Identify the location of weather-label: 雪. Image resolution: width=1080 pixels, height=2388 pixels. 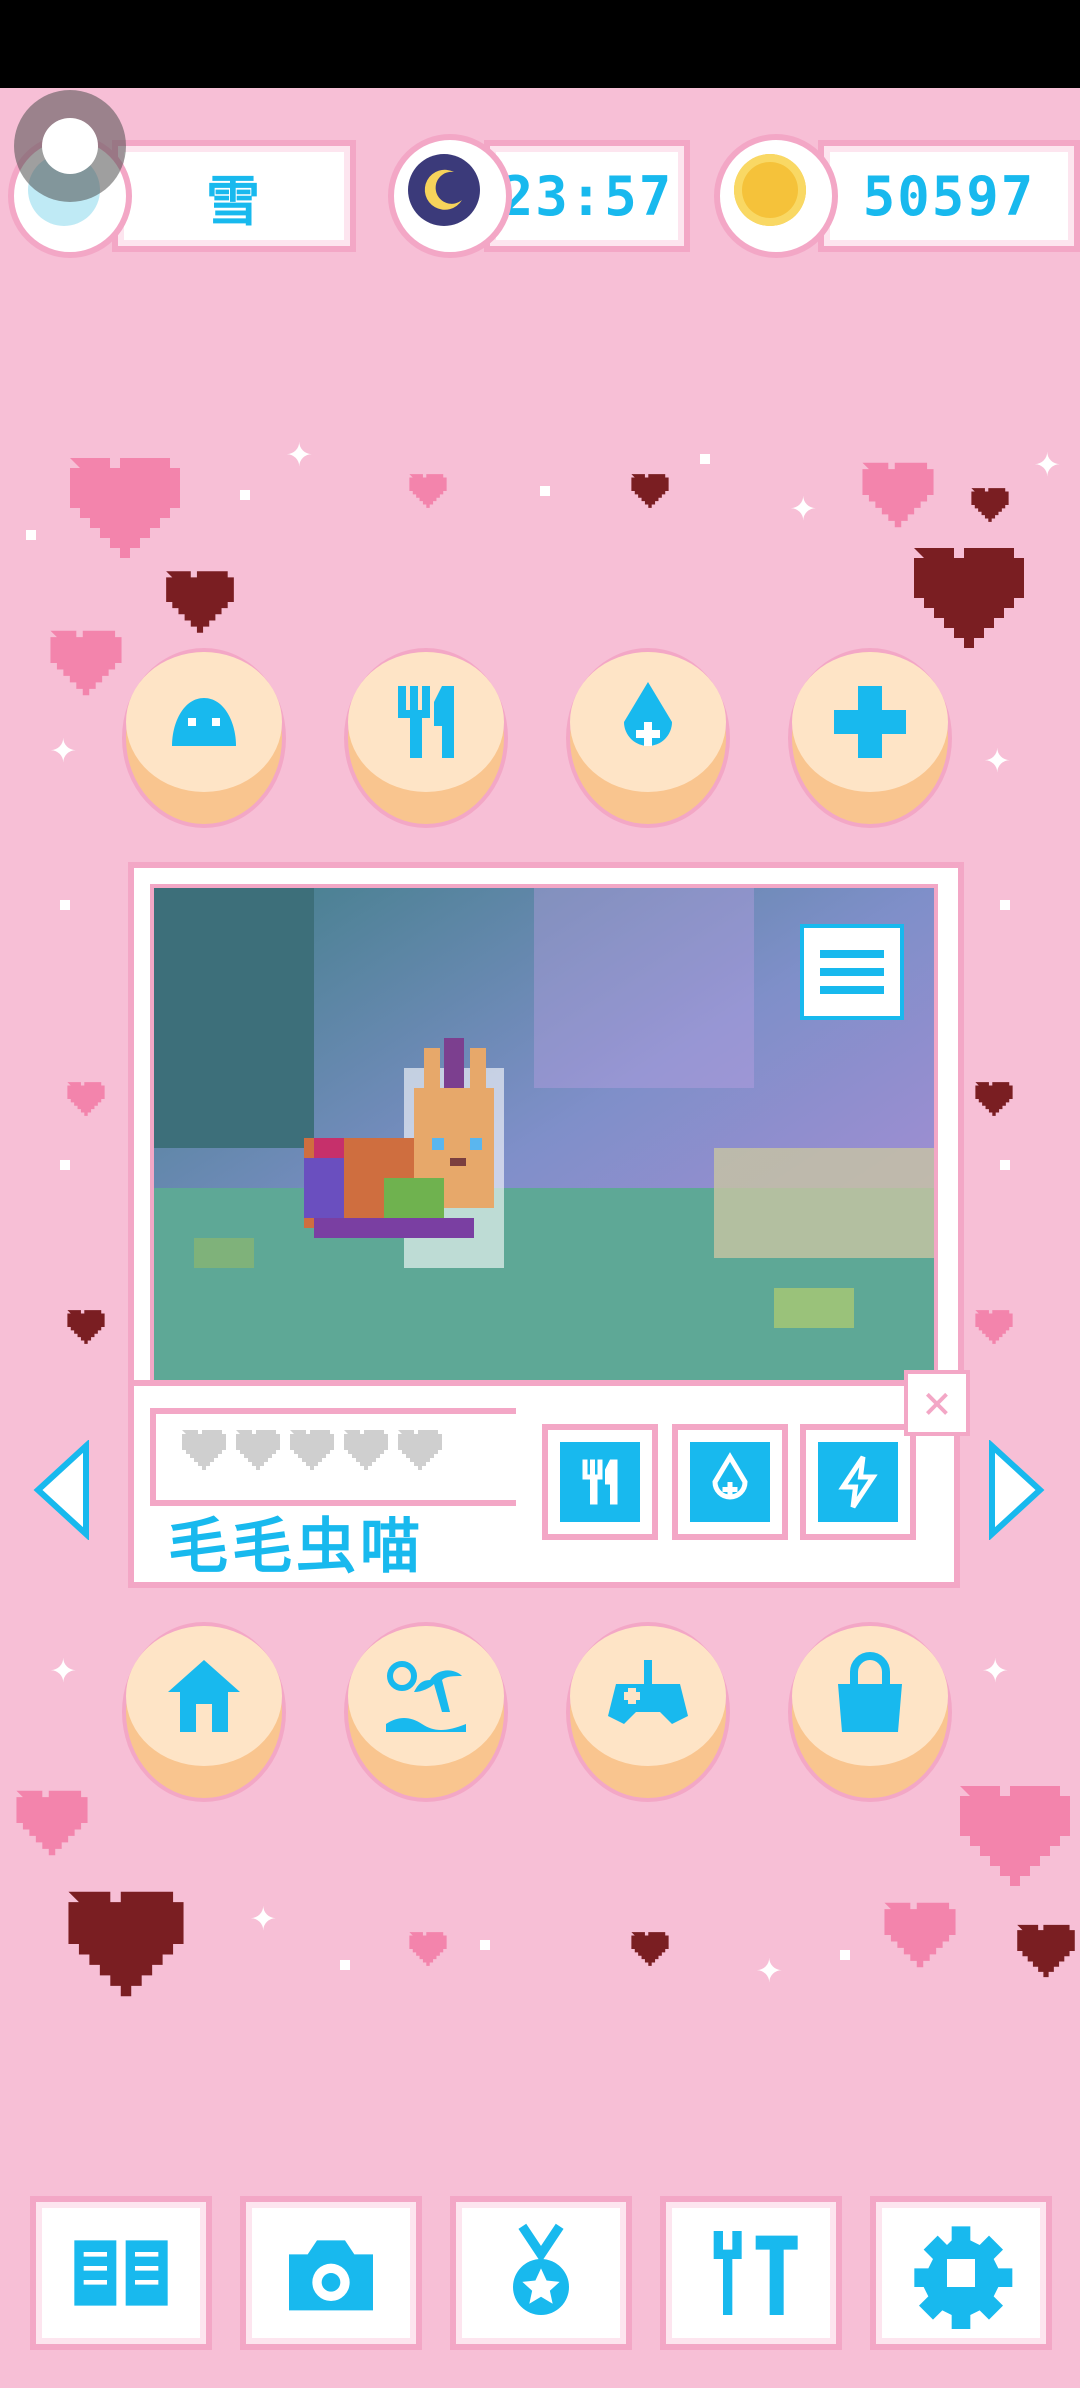
(234, 201).